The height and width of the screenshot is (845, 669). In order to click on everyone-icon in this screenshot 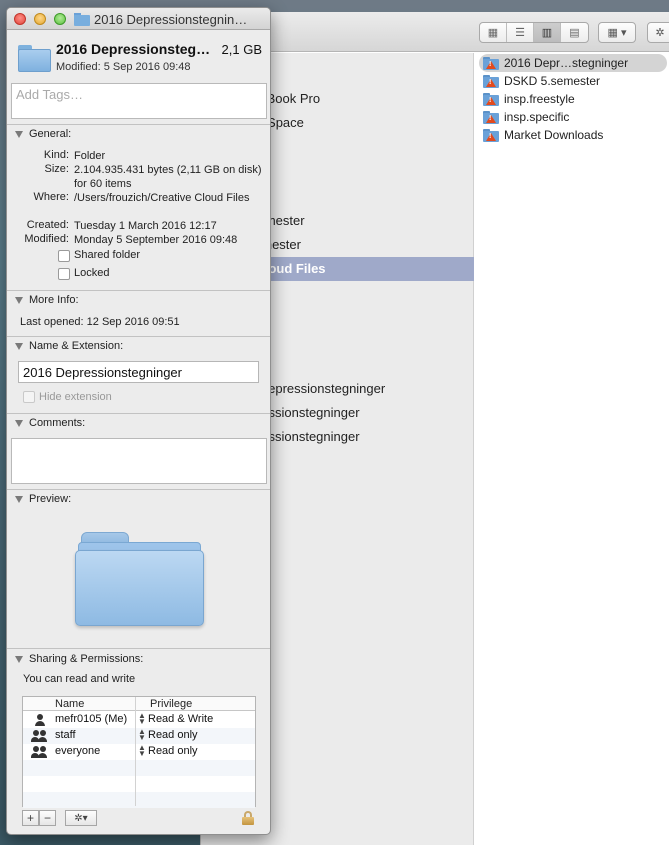, I will do `click(39, 752)`.